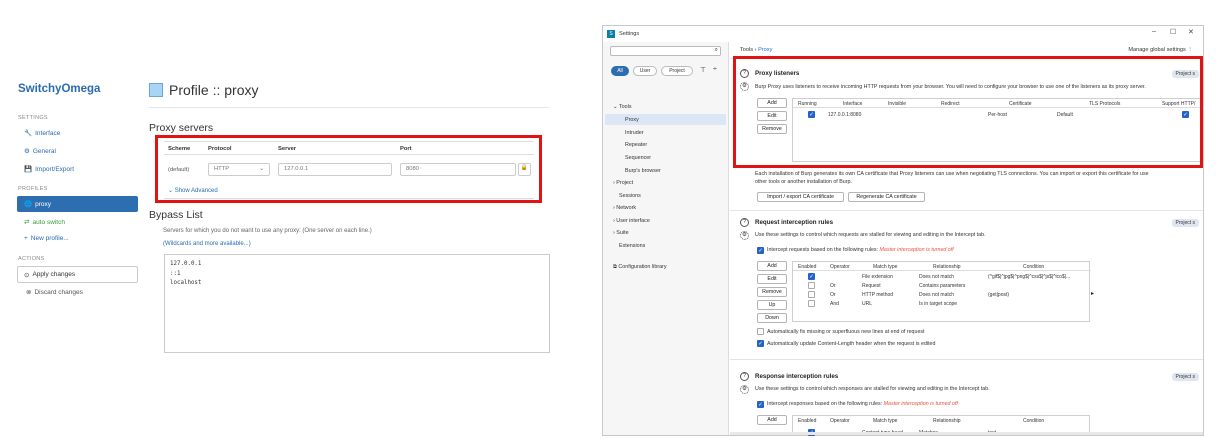  What do you see at coordinates (665, 119) in the screenshot?
I see `tree-selection` at bounding box center [665, 119].